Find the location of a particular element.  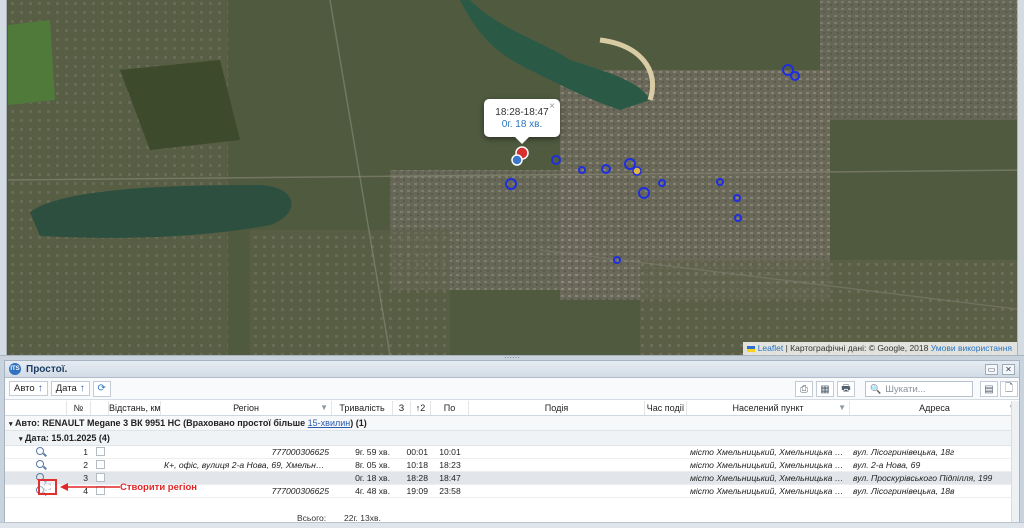

column-settings-button: ▤ is located at coordinates (989, 389).